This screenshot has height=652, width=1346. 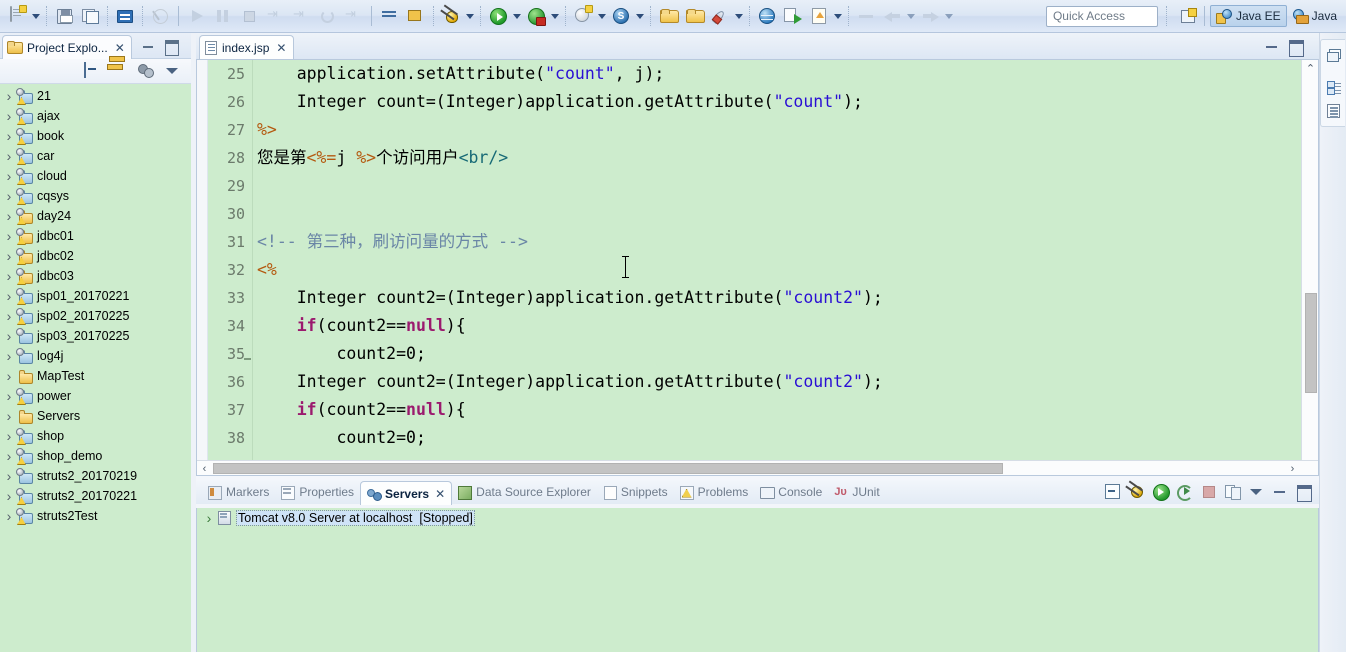 What do you see at coordinates (1101, 16) in the screenshot?
I see `quick-access-input: Quick Access` at bounding box center [1101, 16].